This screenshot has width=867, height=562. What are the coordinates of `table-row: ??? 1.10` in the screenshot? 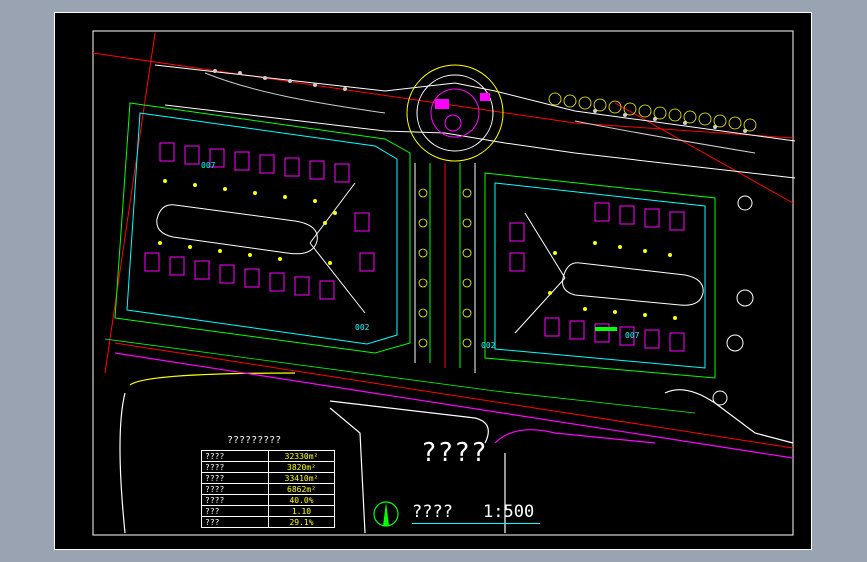 It's located at (268, 511).